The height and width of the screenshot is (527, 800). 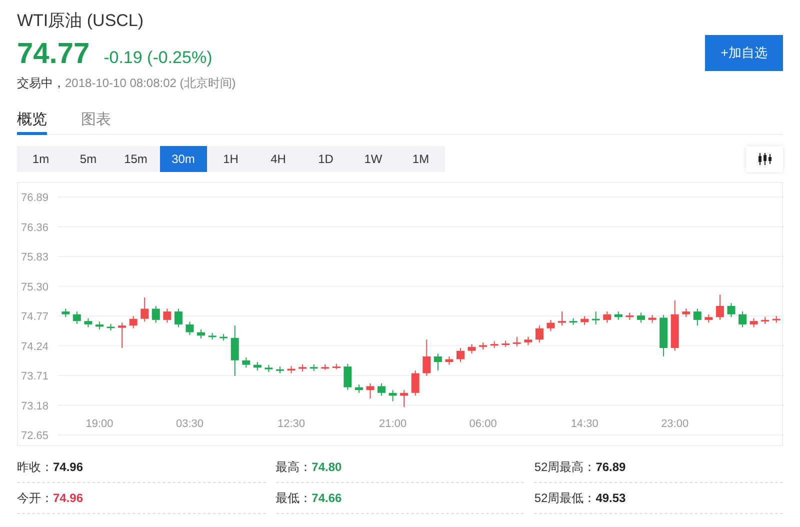 What do you see at coordinates (35, 346) in the screenshot?
I see `y-axis-label: 74.24` at bounding box center [35, 346].